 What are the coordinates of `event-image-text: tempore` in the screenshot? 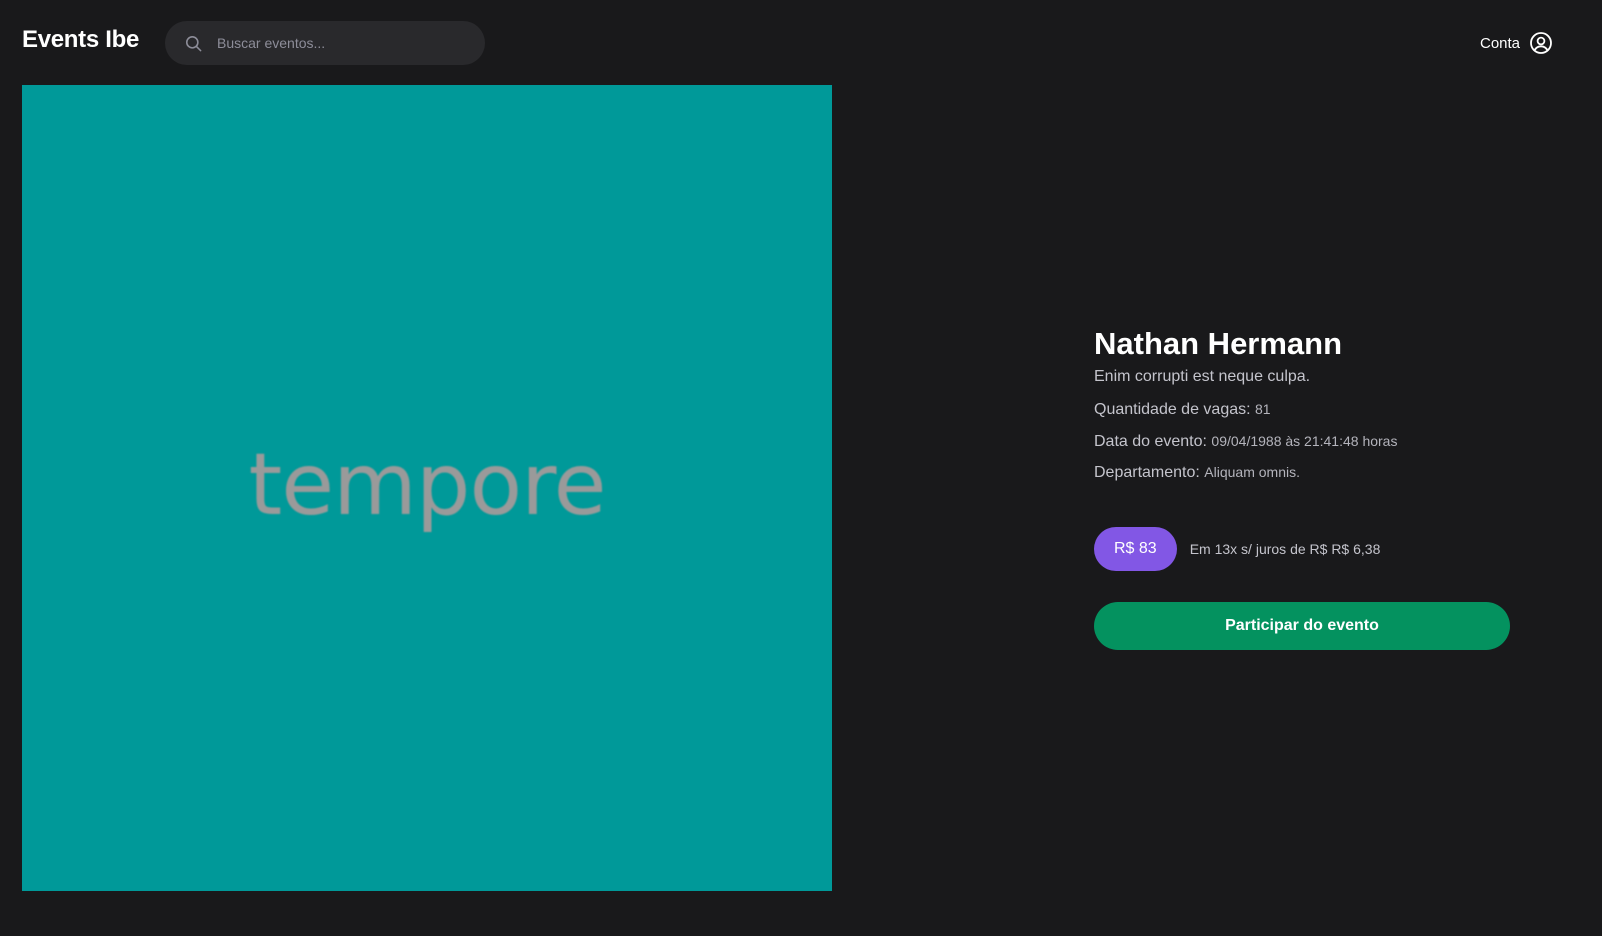 It's located at (427, 485).